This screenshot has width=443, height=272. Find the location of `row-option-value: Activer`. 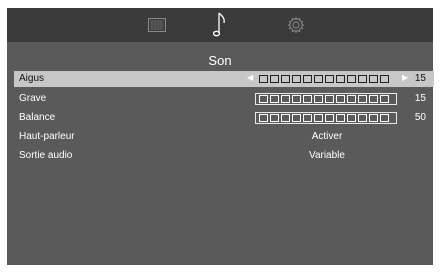

row-option-value: Activer is located at coordinates (327, 136).